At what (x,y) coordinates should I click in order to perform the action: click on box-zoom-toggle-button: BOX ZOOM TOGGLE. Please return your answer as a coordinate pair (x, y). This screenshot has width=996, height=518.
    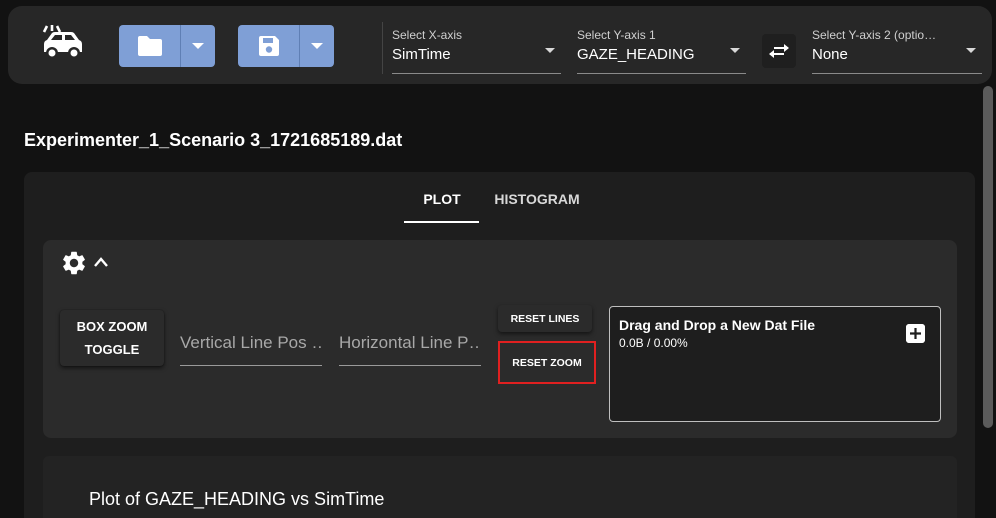
    Looking at the image, I should click on (112, 338).